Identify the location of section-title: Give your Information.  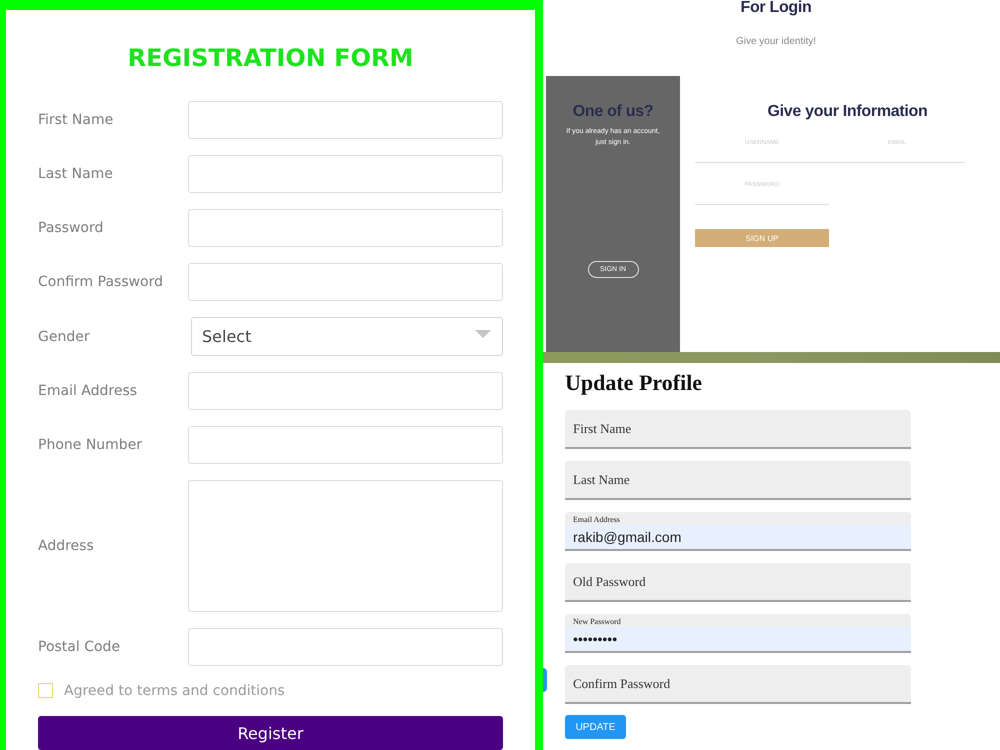
(847, 112).